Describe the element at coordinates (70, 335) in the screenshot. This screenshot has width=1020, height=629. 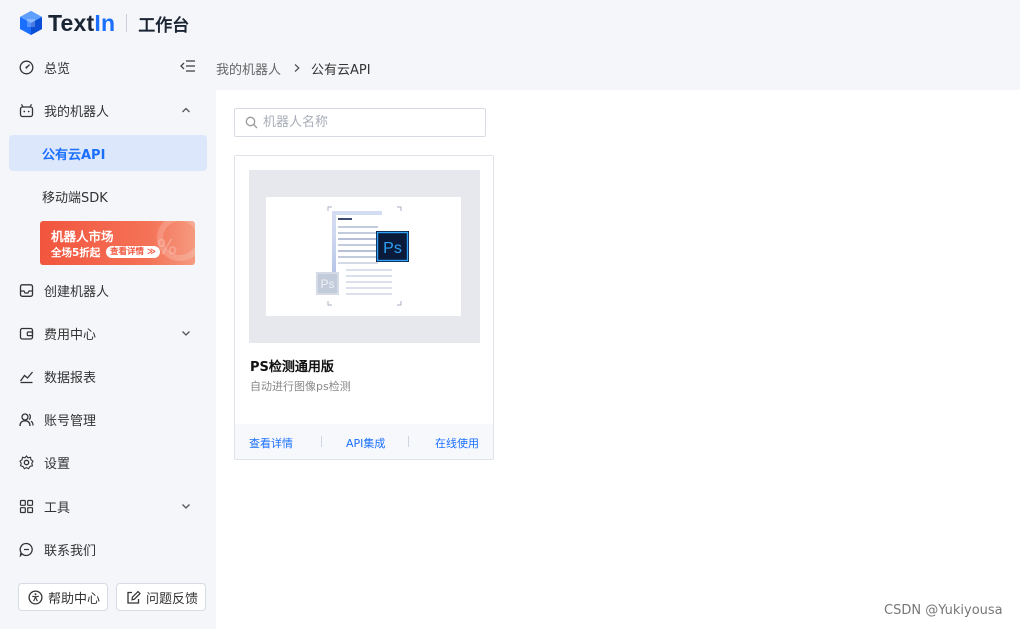
I see `nav-billing-label: 费用中心` at that location.